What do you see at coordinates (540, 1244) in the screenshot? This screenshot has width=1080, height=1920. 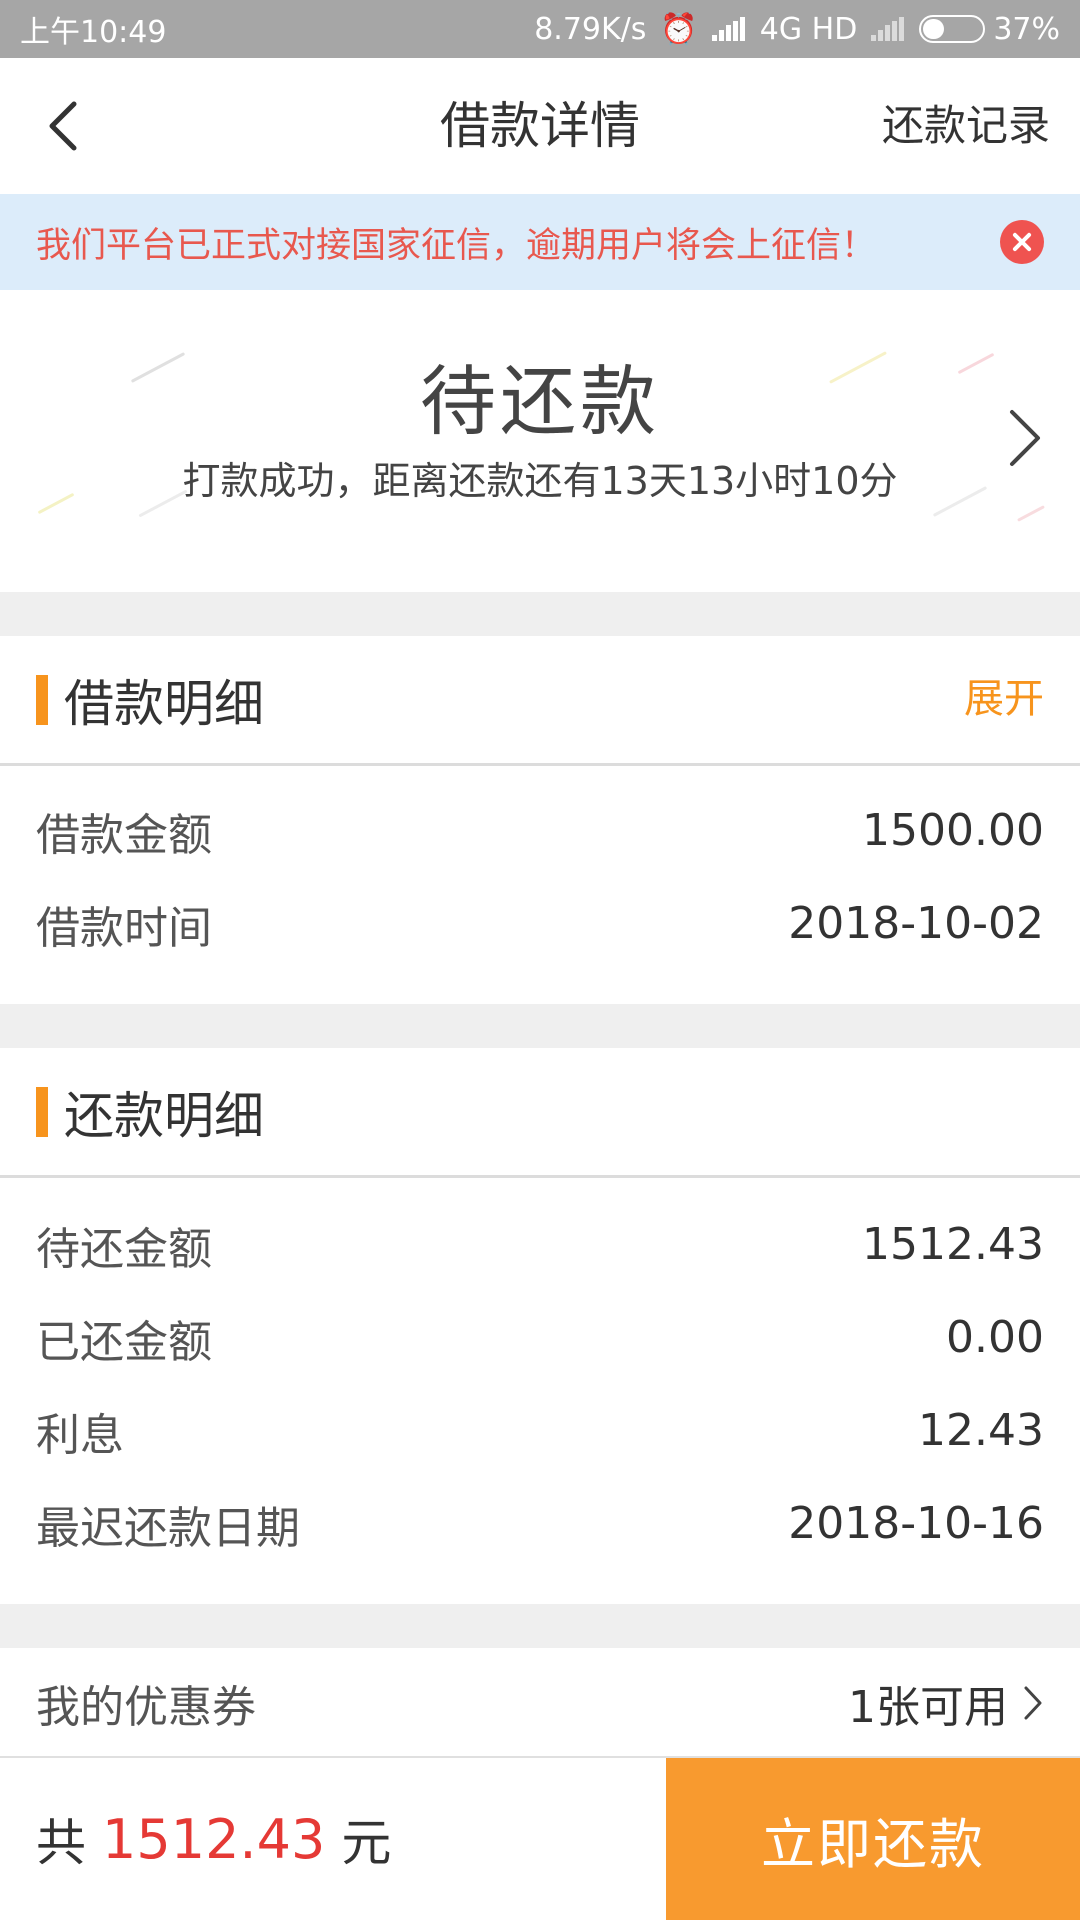 I see `detail-row: 待还金额 1512.43` at bounding box center [540, 1244].